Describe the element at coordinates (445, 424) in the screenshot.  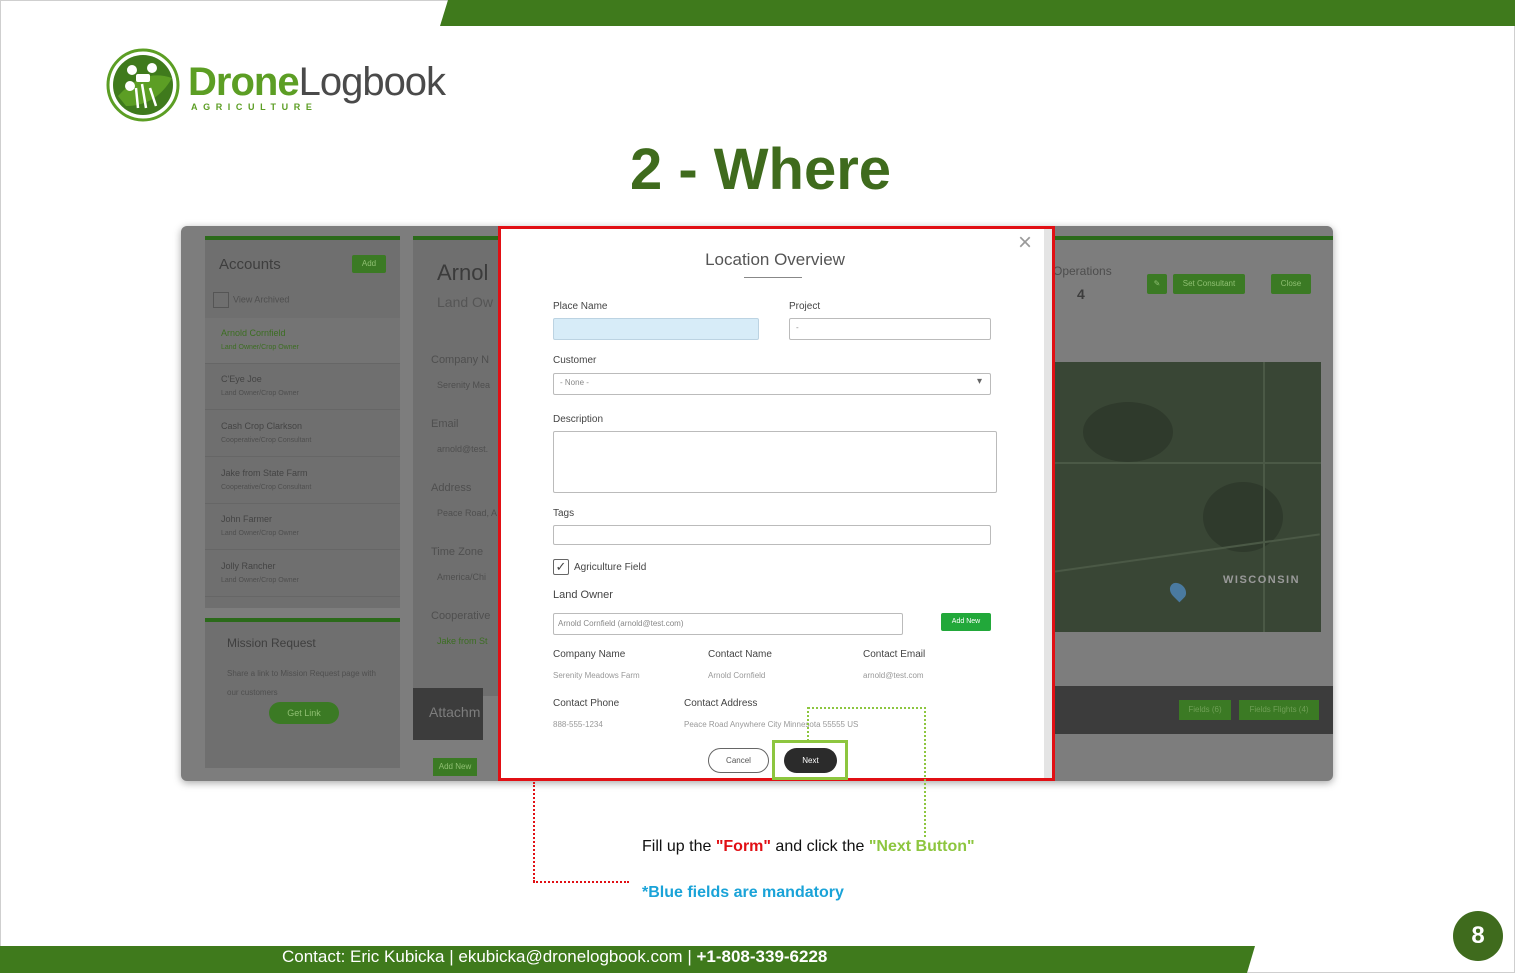
I see `detail-label: Email` at that location.